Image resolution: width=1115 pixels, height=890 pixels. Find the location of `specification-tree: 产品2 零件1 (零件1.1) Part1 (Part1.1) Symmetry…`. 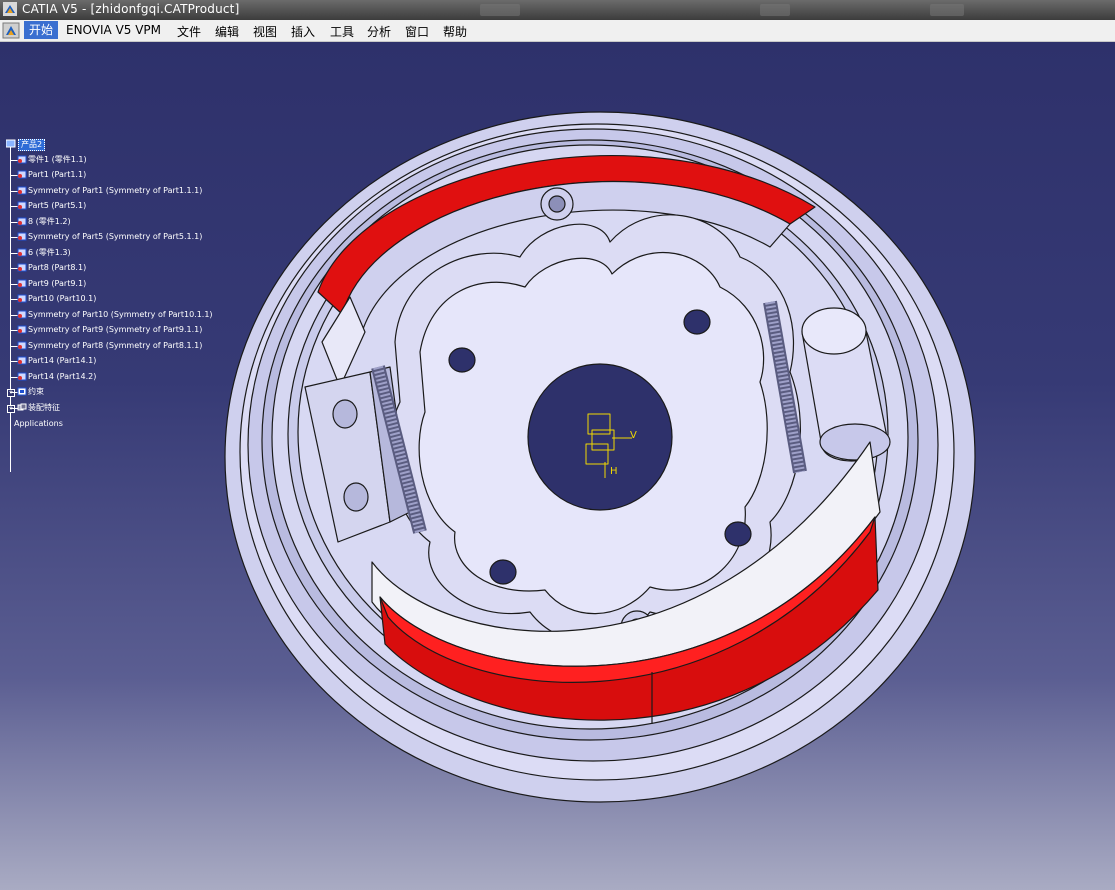

specification-tree: 产品2 零件1 (零件1.1) Part1 (Part1.1) Symmetry… is located at coordinates (119, 308).